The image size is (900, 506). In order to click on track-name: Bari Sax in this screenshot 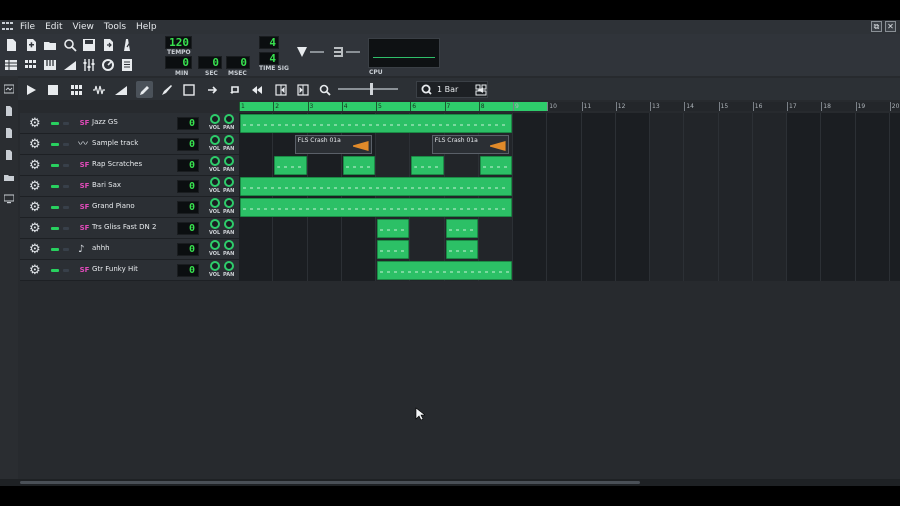, I will do `click(106, 185)`.